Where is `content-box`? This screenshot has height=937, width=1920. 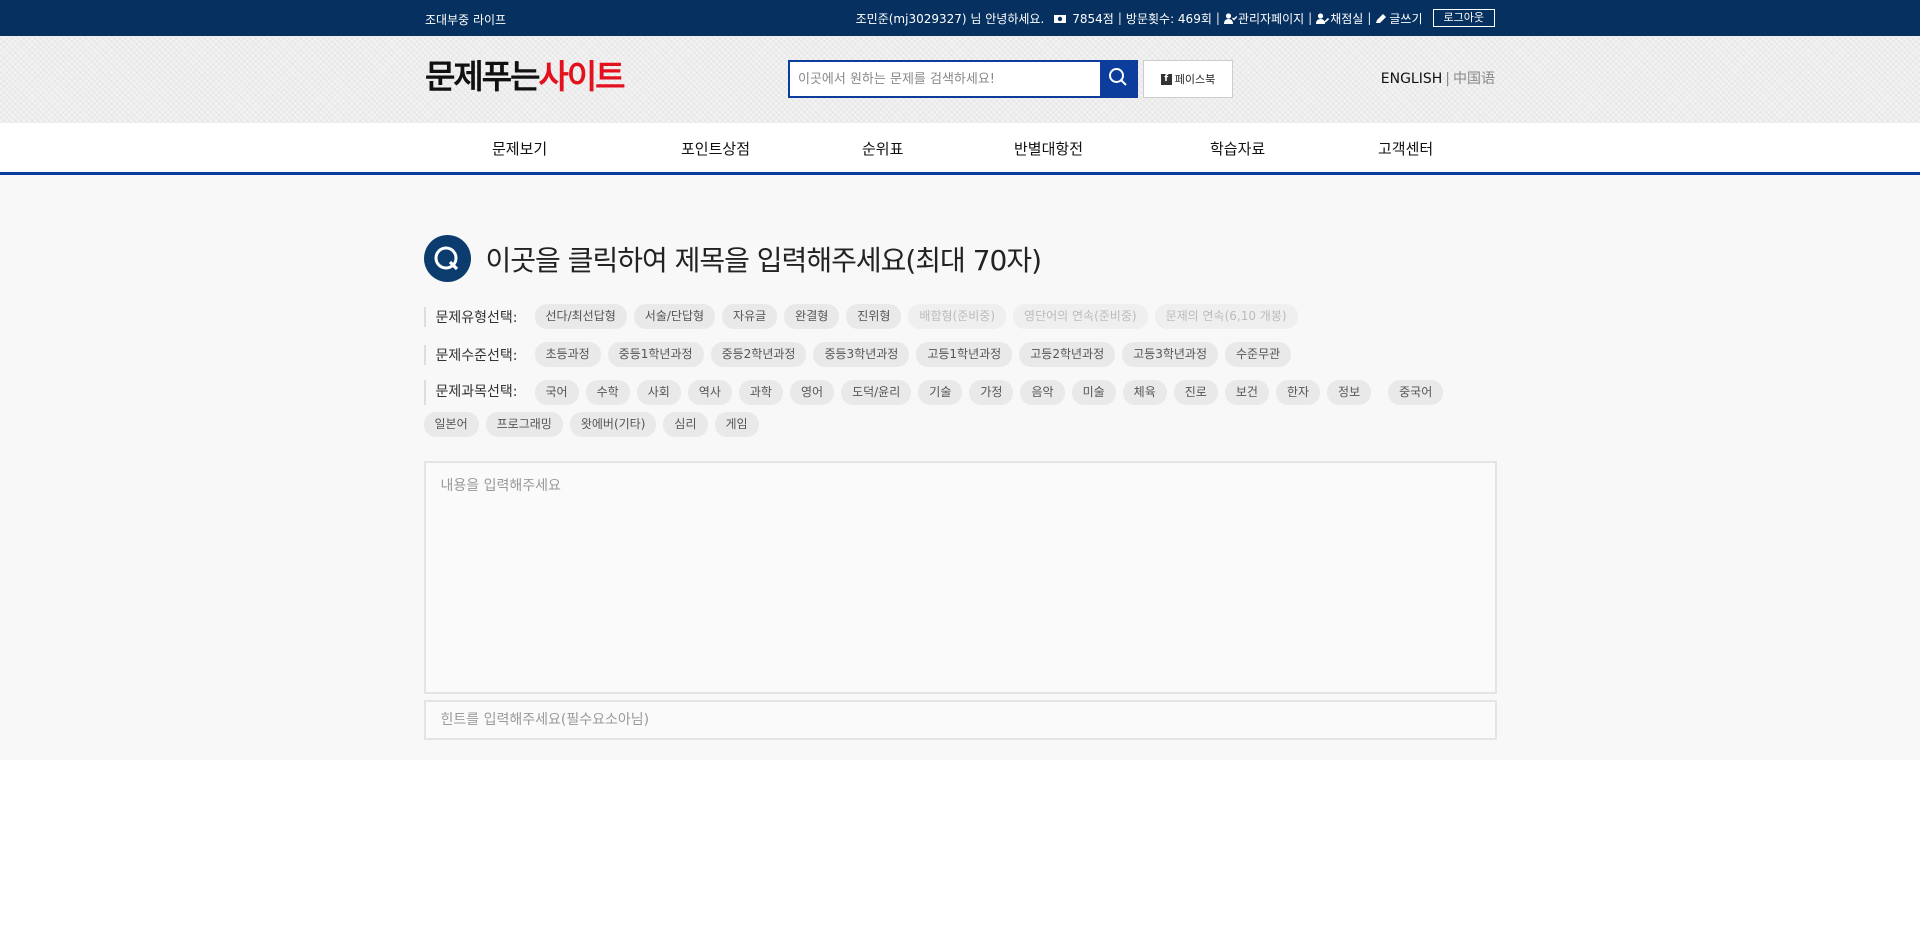 content-box is located at coordinates (960, 577).